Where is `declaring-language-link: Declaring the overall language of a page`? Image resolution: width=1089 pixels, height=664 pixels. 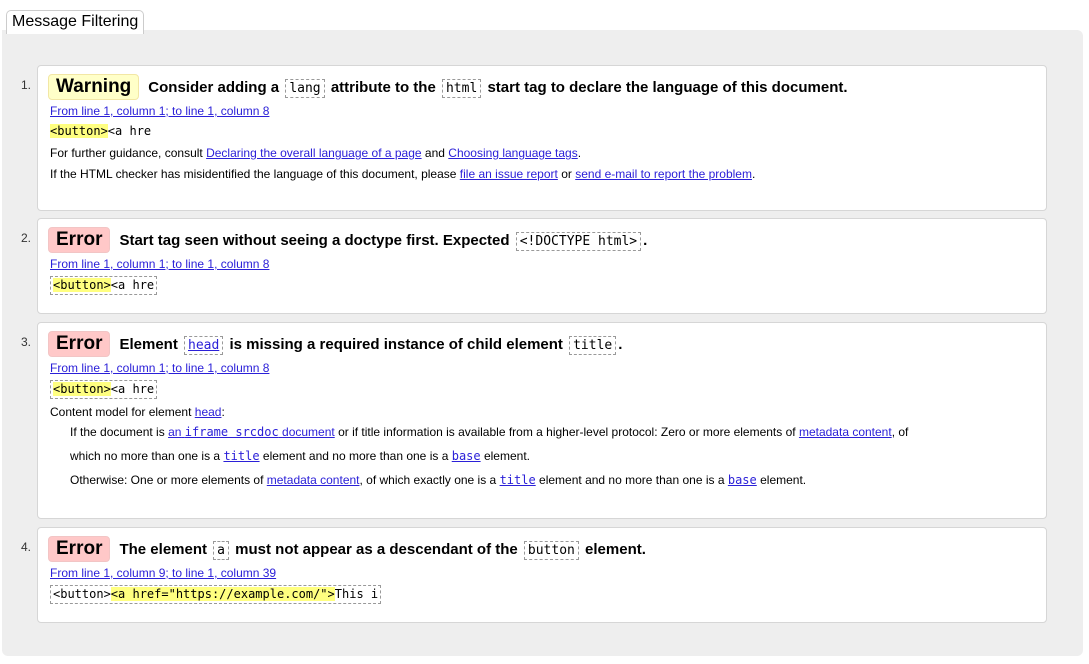
declaring-language-link: Declaring the overall language of a page is located at coordinates (313, 153).